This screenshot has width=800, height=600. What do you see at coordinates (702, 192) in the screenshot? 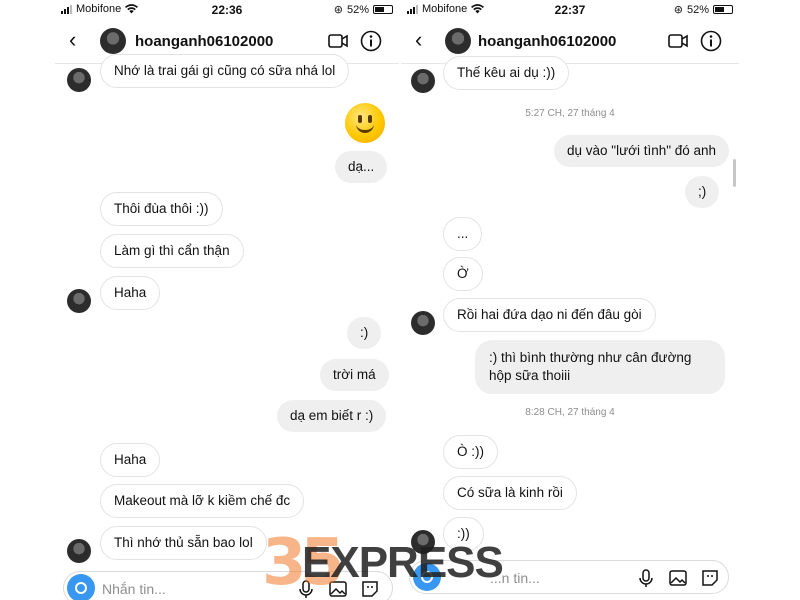
I see `outgoing-message: ;)` at bounding box center [702, 192].